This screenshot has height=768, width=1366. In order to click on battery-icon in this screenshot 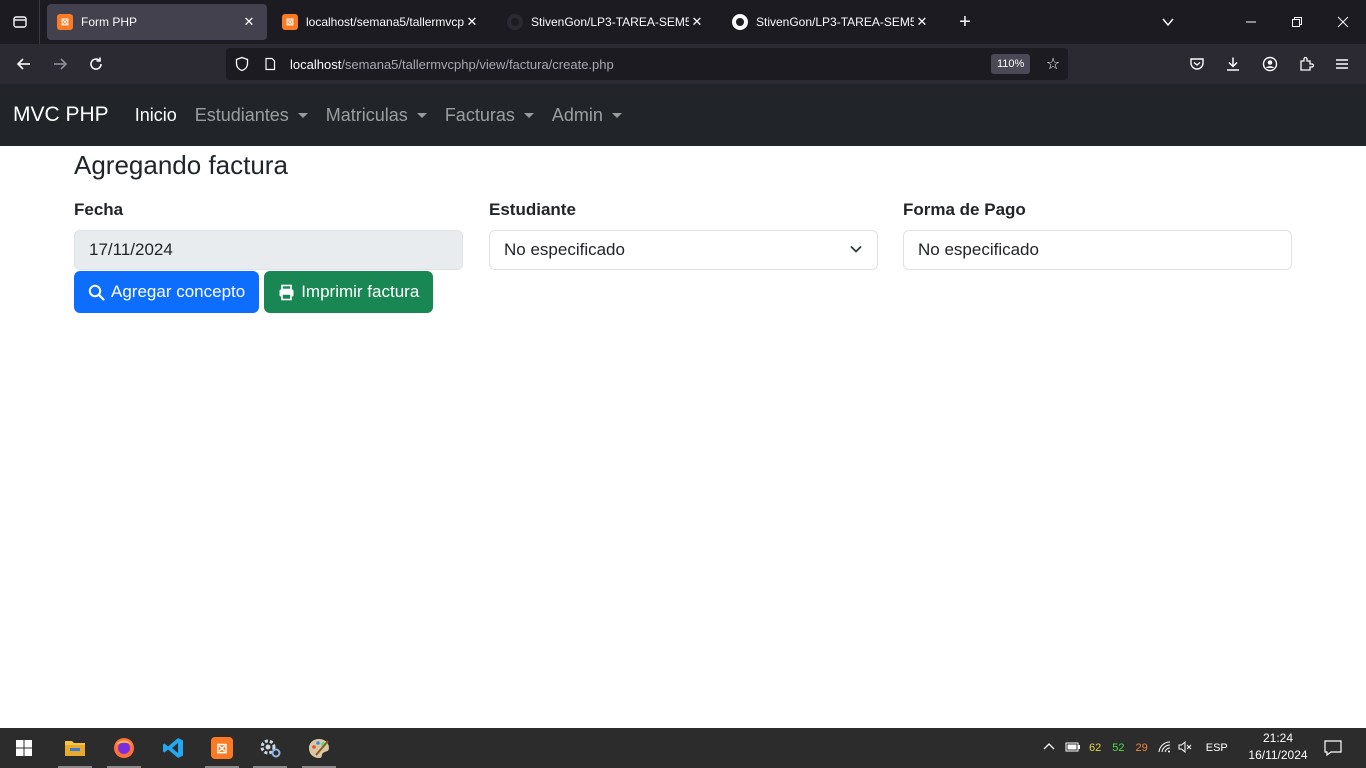, I will do `click(1073, 748)`.